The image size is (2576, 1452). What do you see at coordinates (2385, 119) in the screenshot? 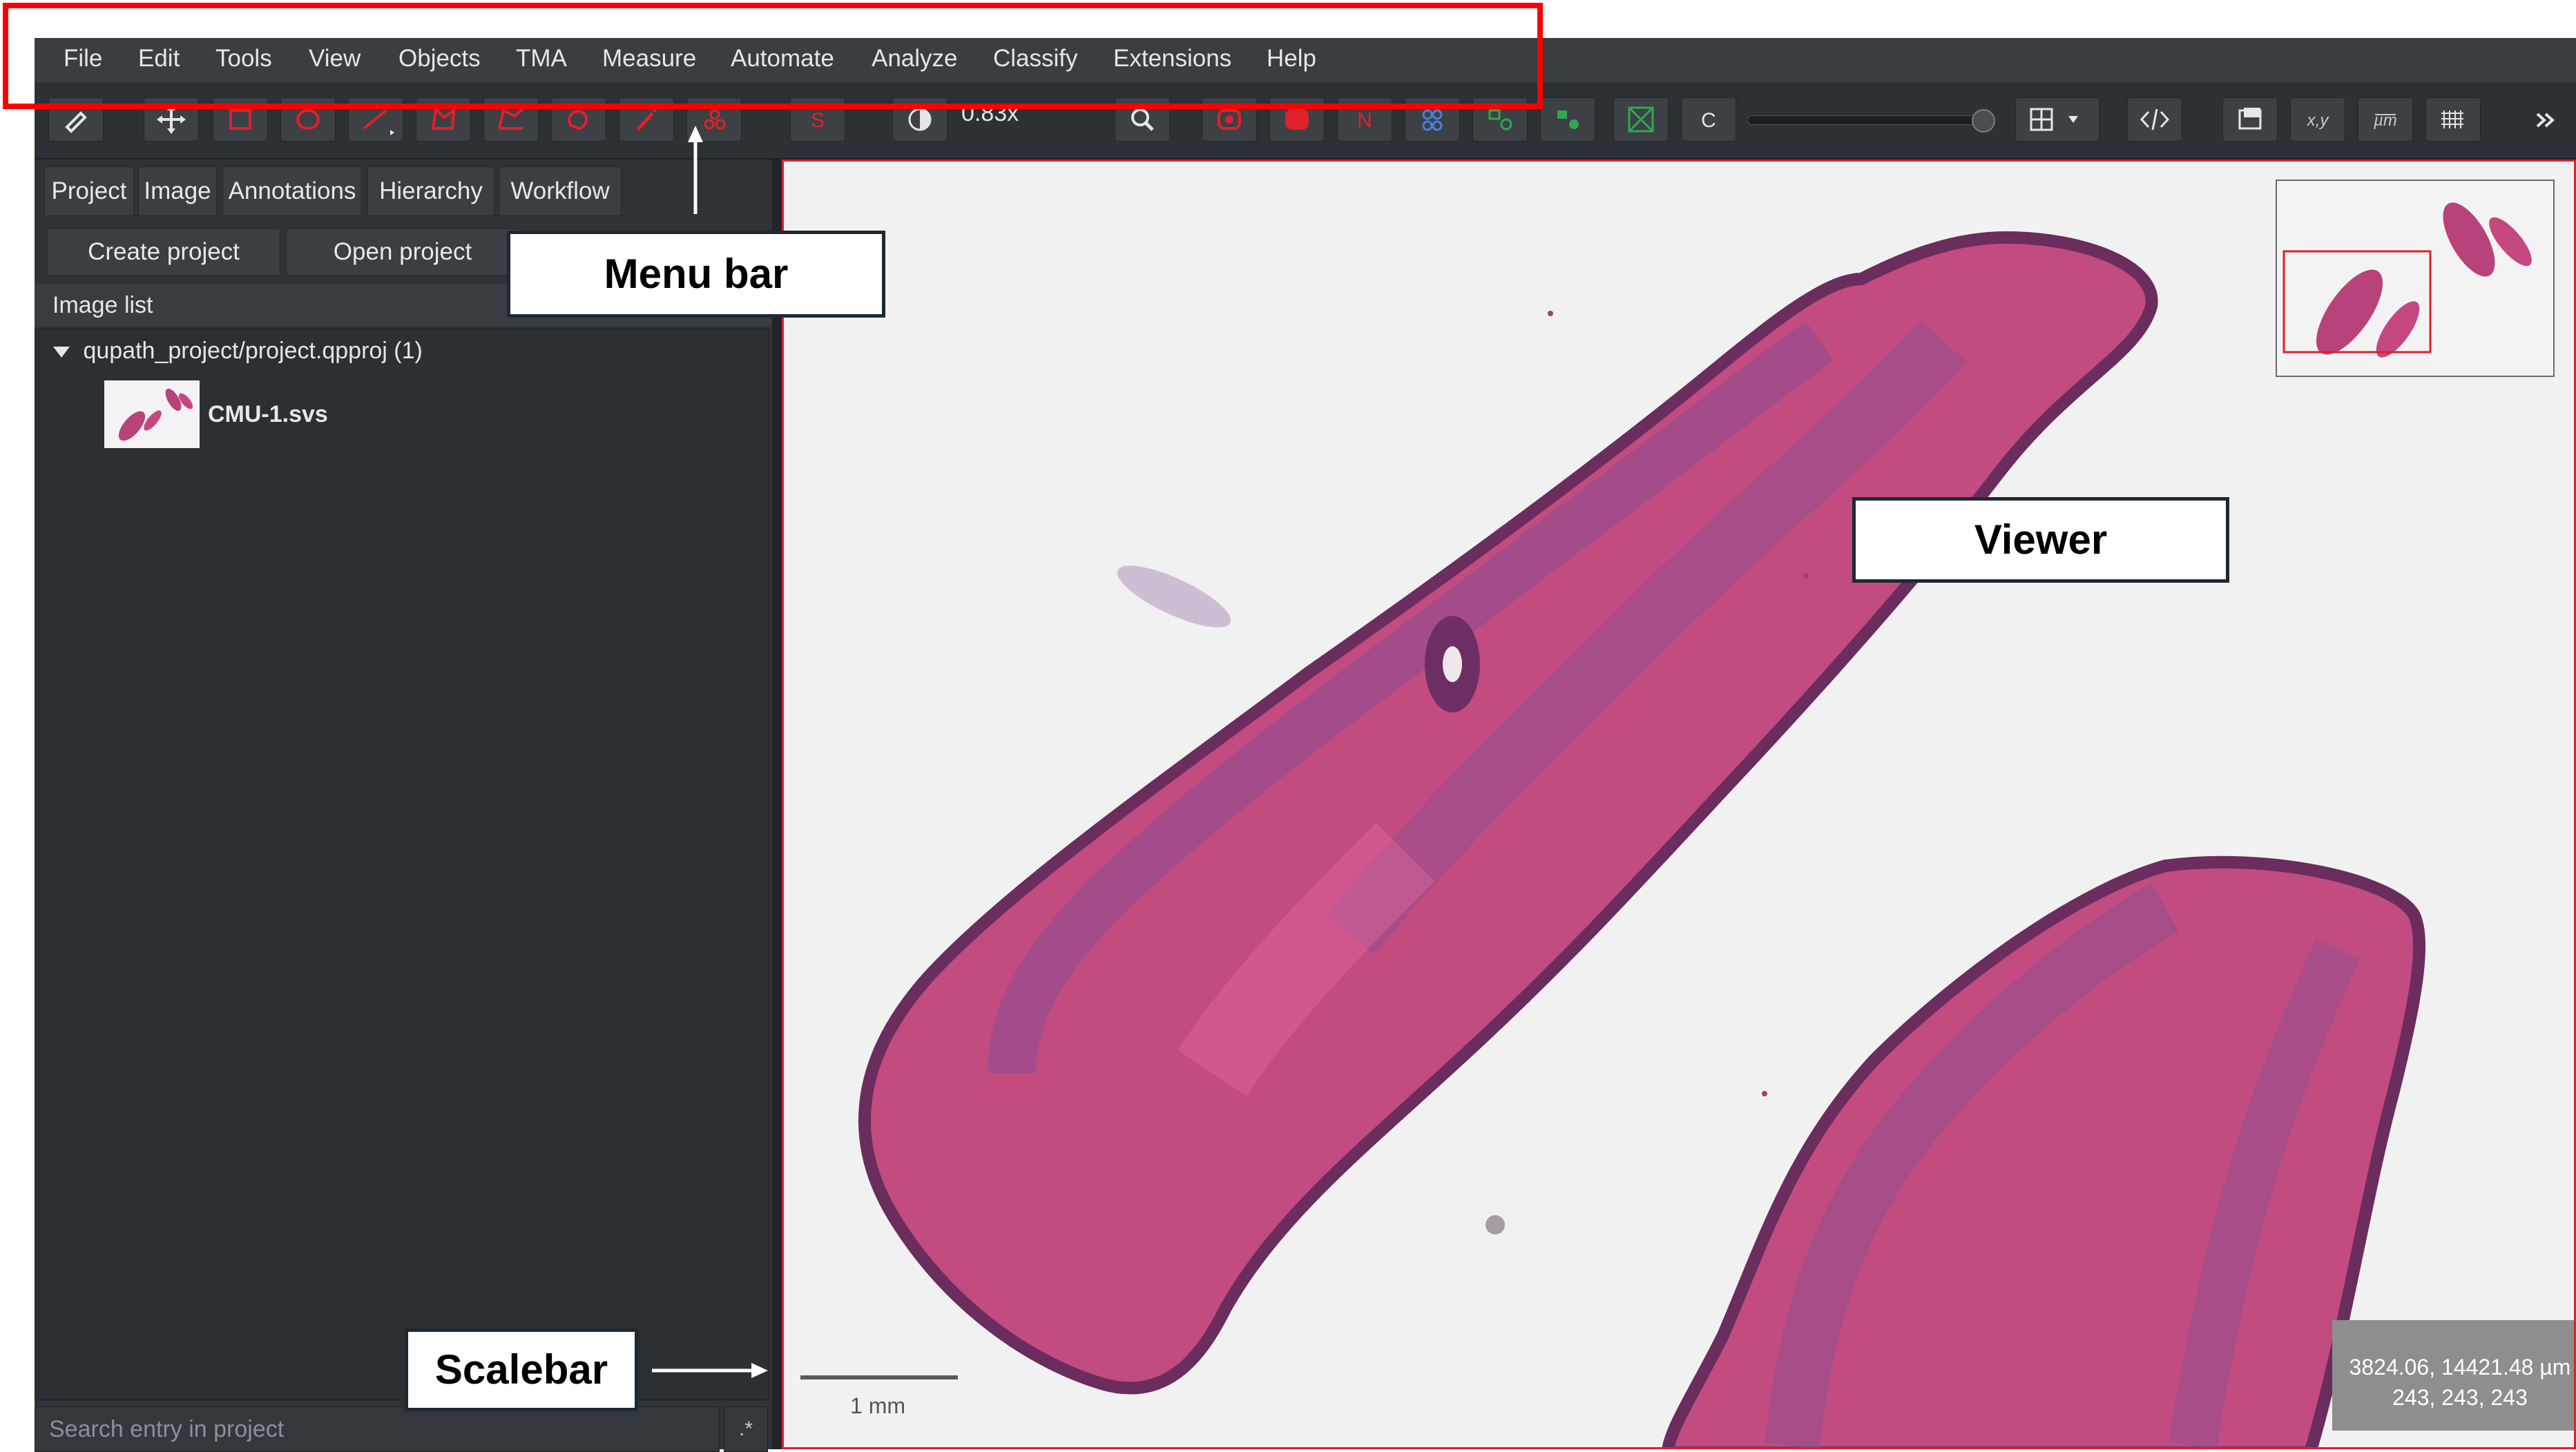
I see `microns-icon: µm` at bounding box center [2385, 119].